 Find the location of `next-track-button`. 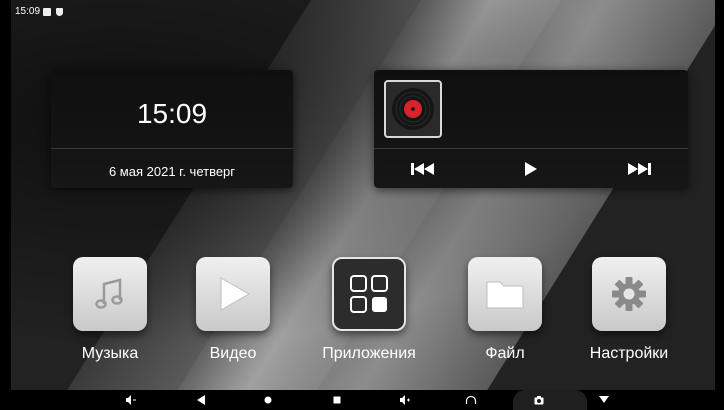

next-track-button is located at coordinates (640, 169).